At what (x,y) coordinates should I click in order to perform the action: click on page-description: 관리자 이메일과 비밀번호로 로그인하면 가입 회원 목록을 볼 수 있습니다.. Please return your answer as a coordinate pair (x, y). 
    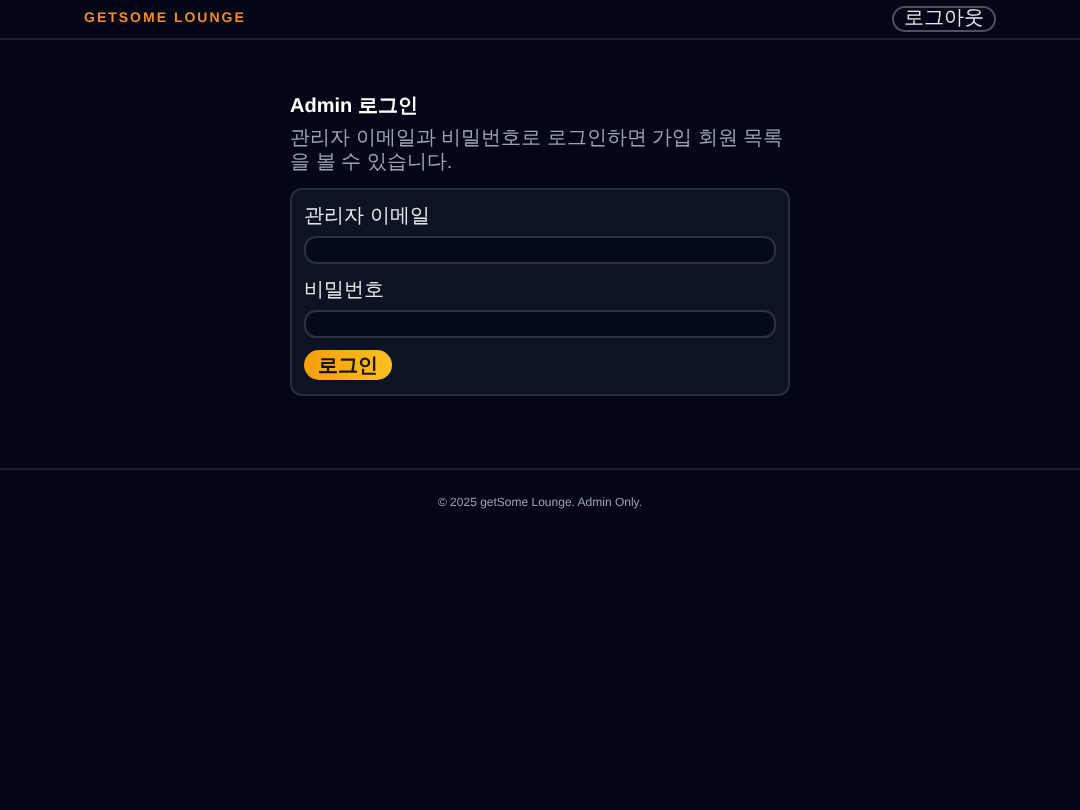
    Looking at the image, I should click on (538, 152).